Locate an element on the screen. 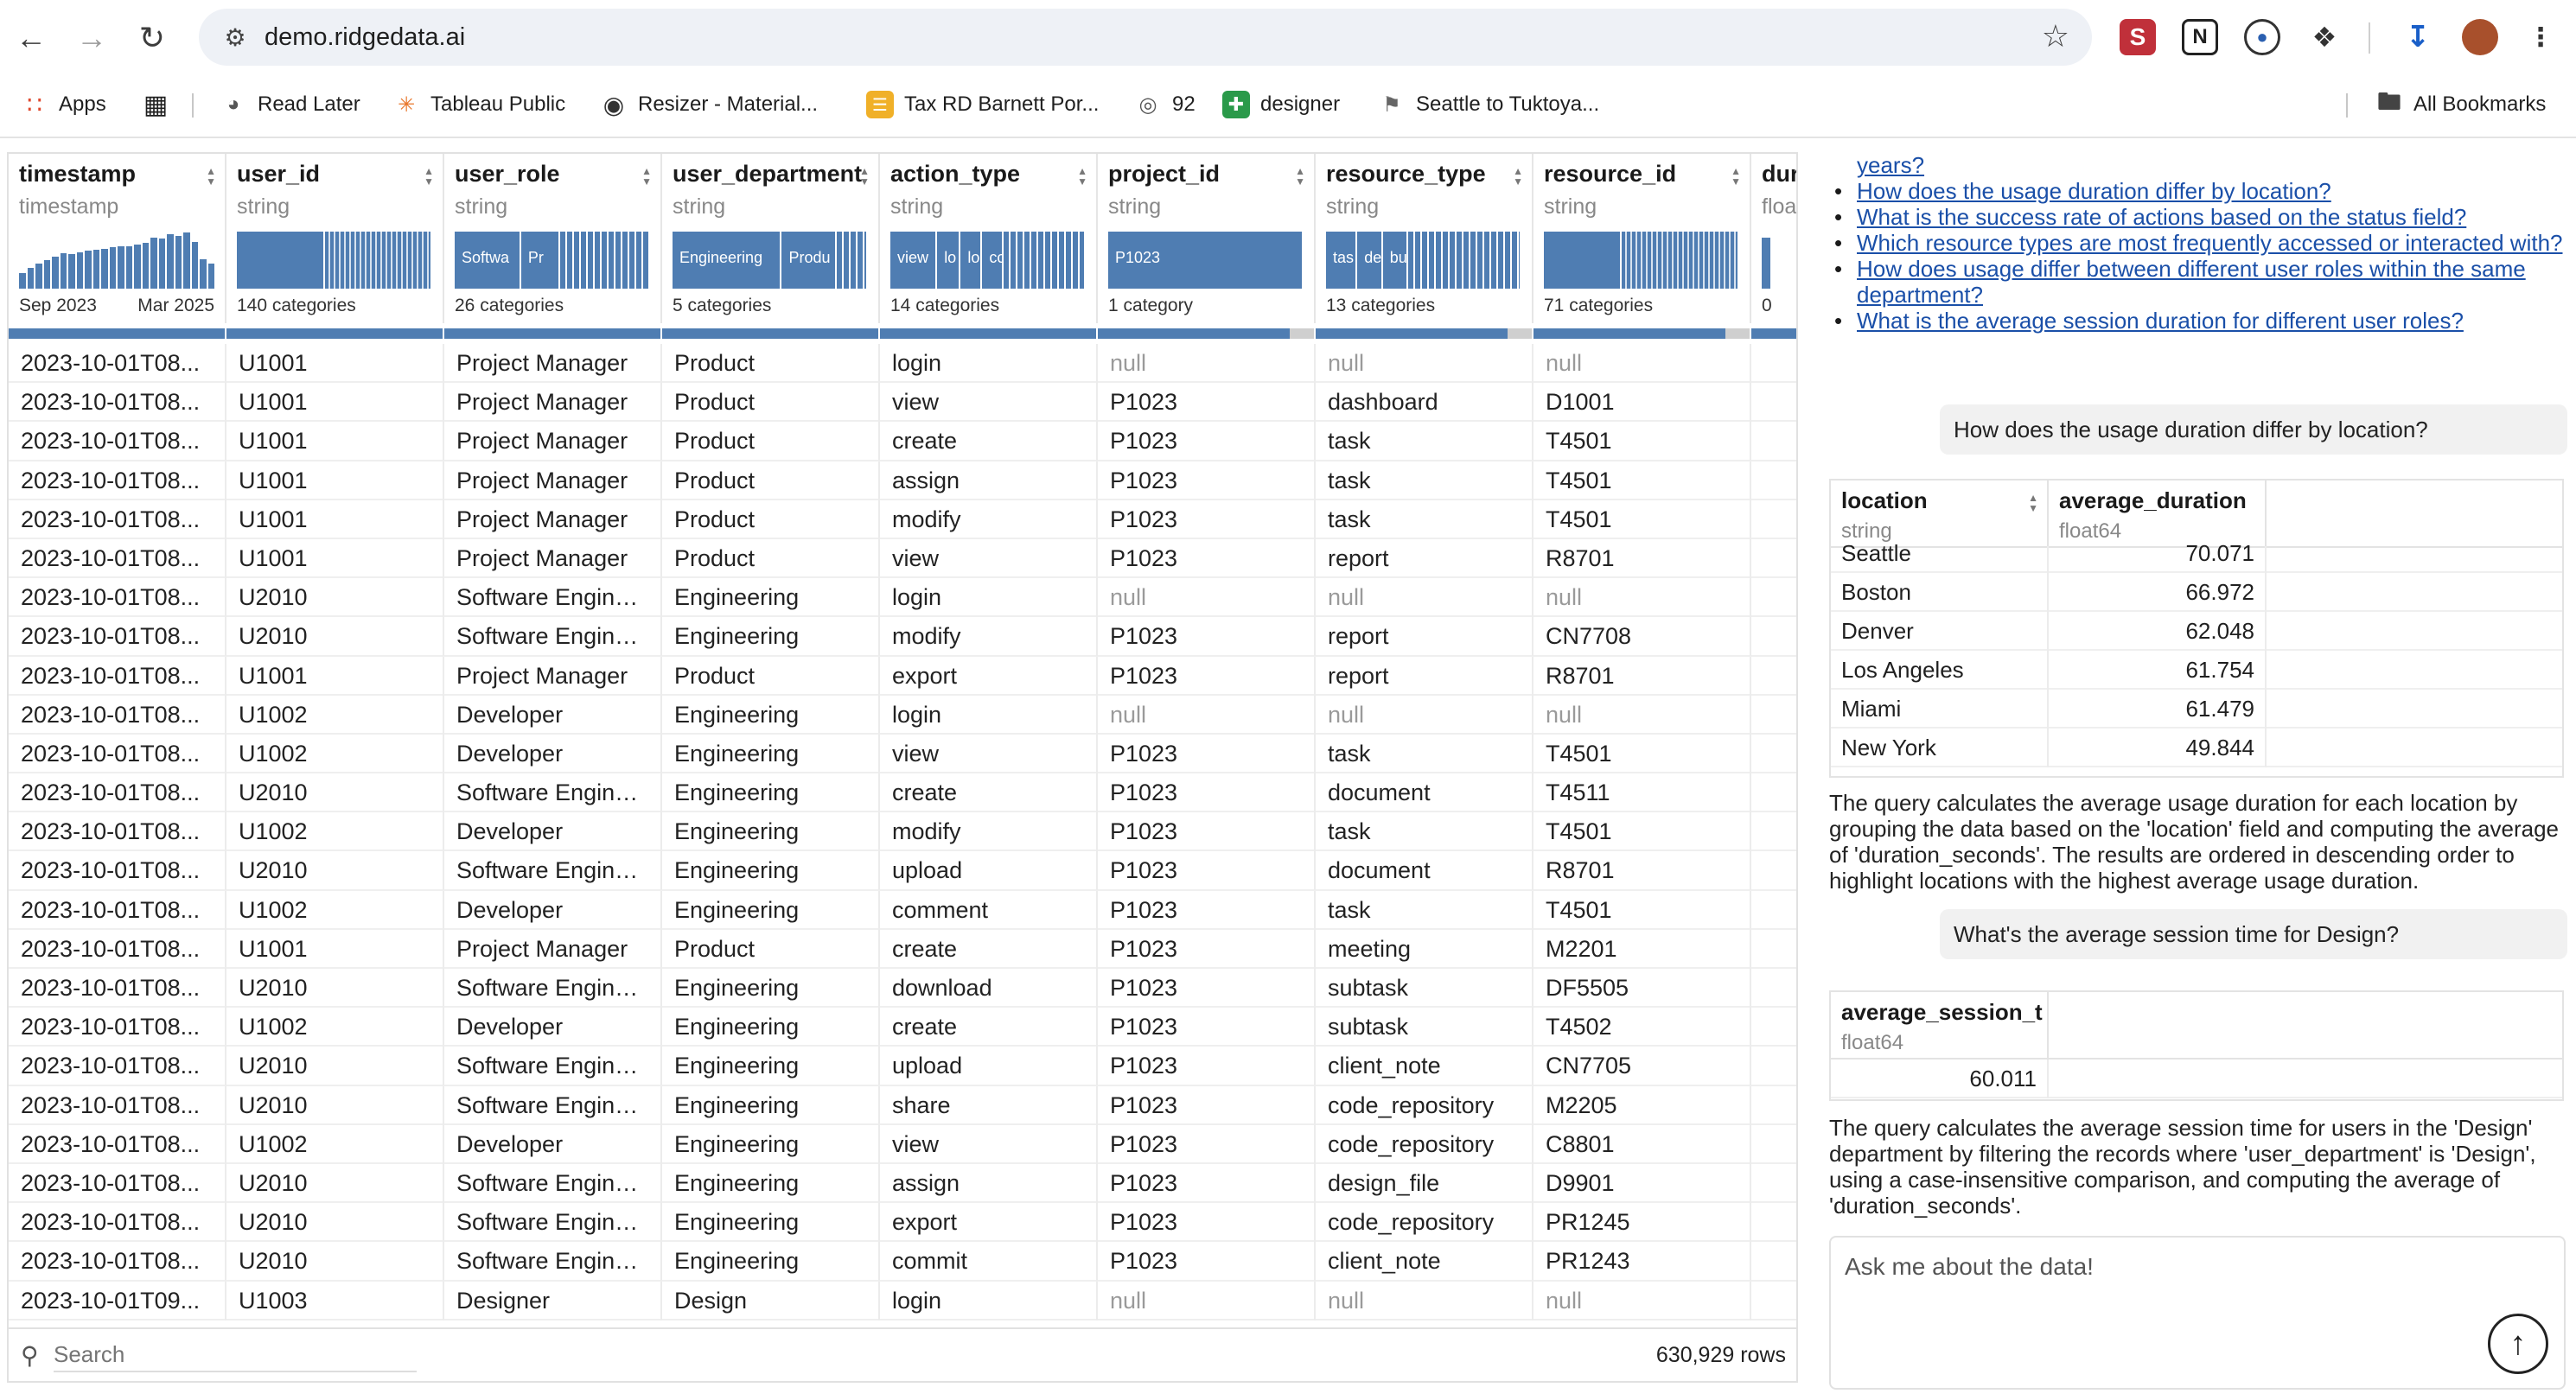  category-bar: view lo lo cc is located at coordinates (988, 260).